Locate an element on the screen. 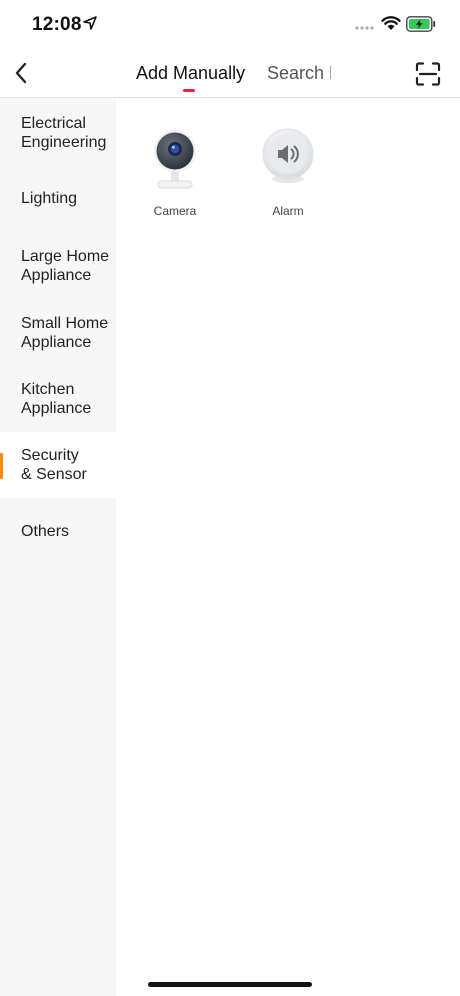 This screenshot has height=996, width=460. back-button is located at coordinates (22, 73).